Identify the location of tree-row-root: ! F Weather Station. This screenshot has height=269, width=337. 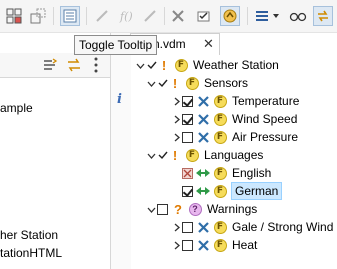
(208, 65).